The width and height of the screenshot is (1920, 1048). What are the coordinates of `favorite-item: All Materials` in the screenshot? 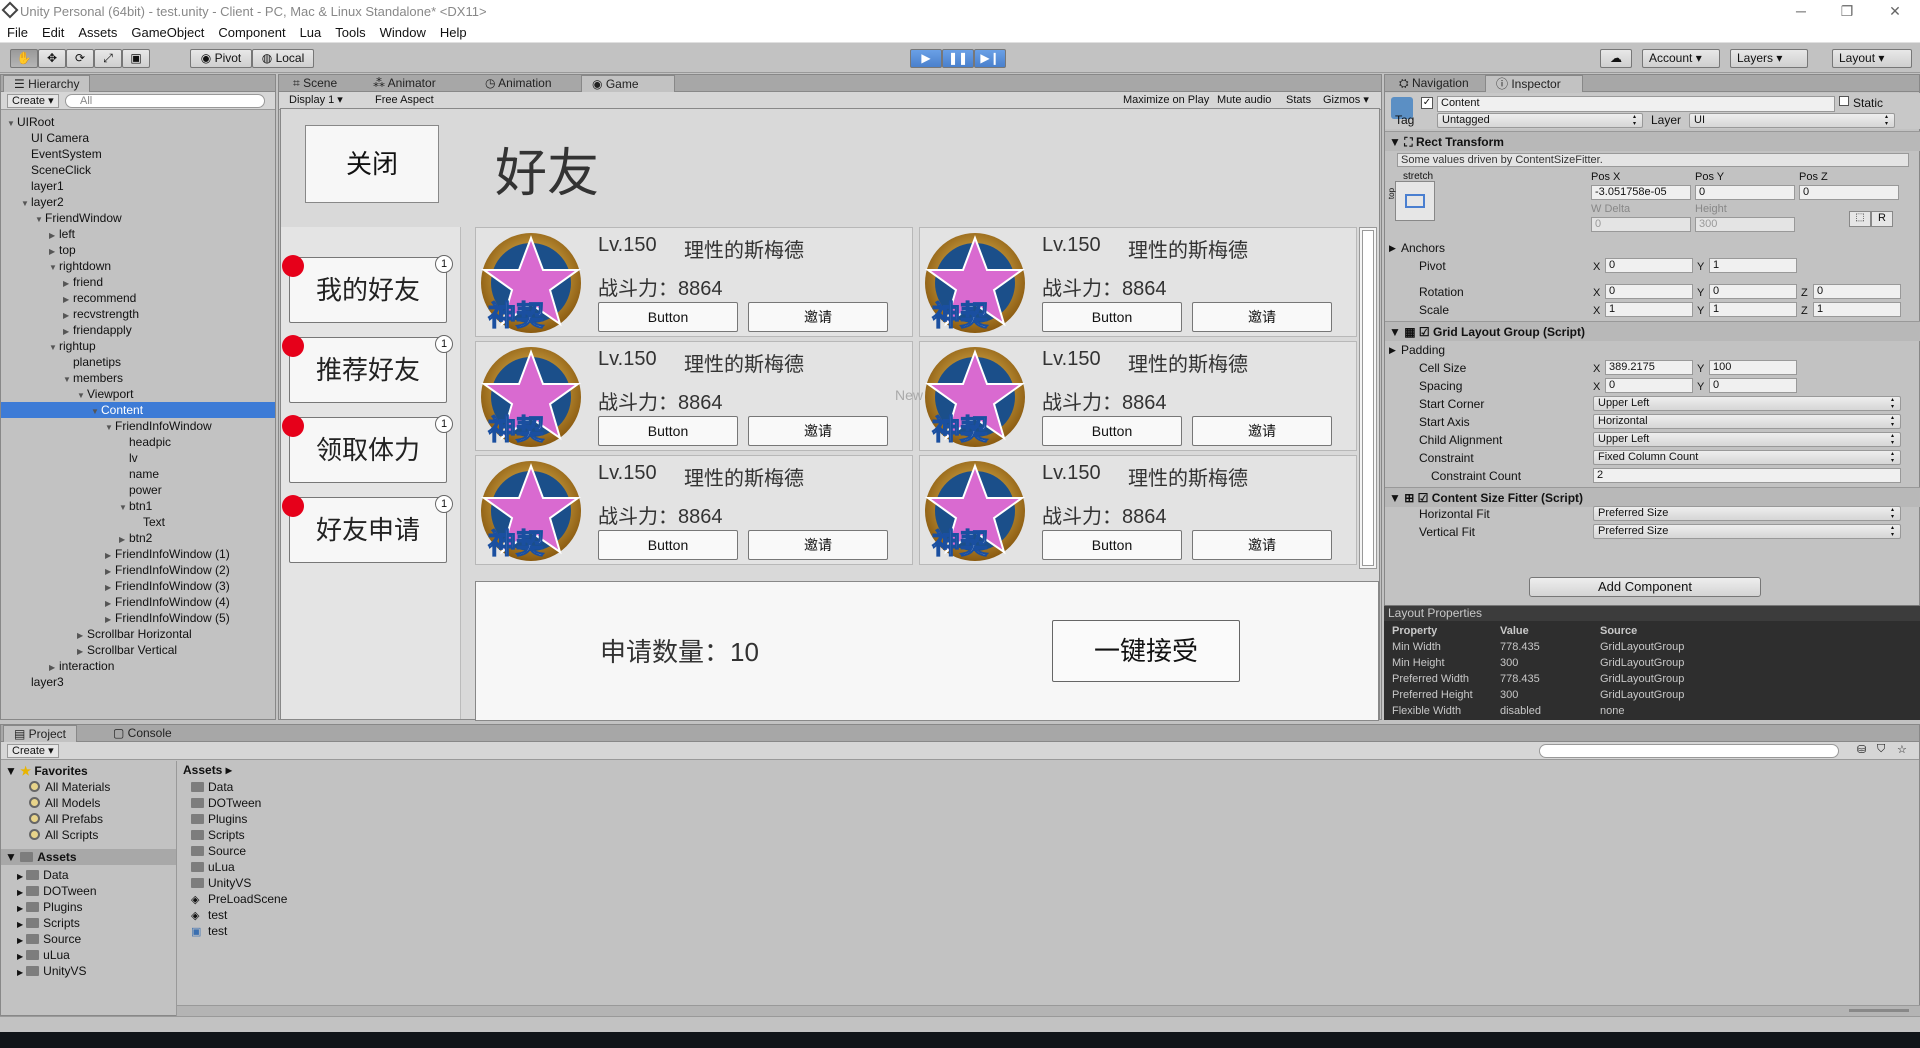 It's located at (69, 787).